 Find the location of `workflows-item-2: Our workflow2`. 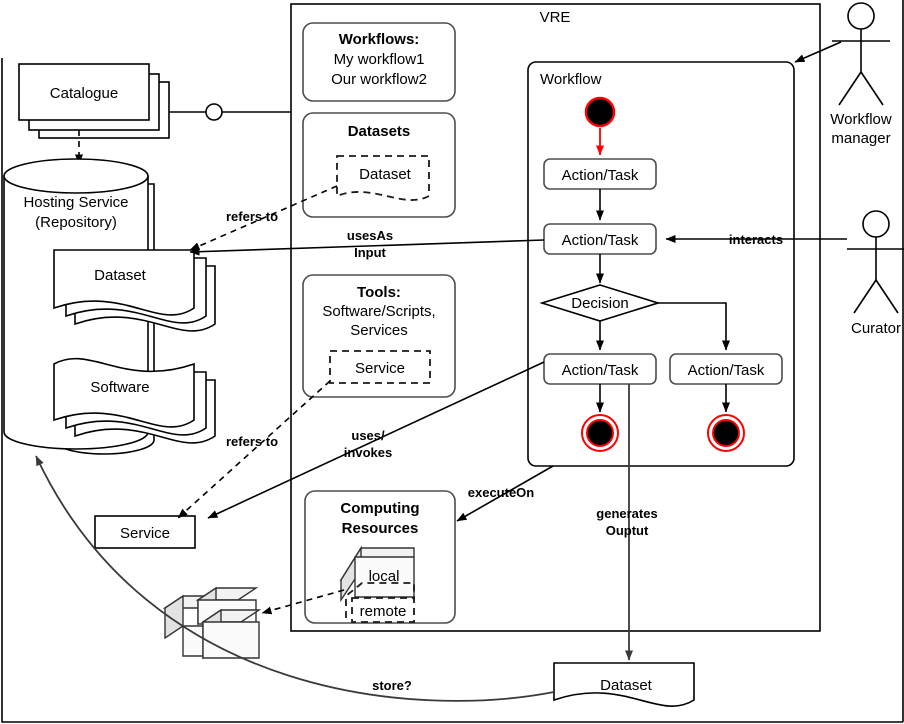

workflows-item-2: Our workflow2 is located at coordinates (379, 79).